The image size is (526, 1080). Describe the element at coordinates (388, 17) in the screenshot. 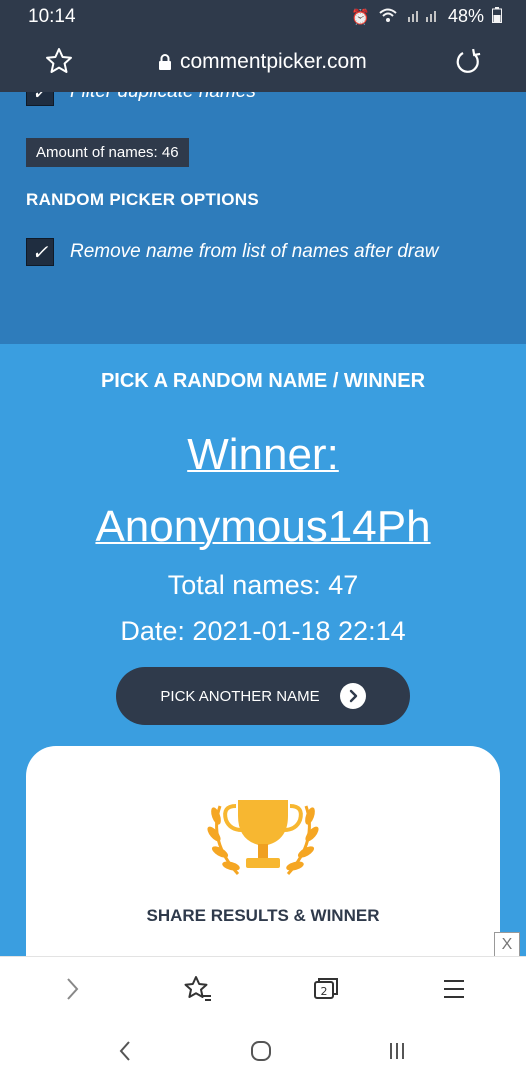

I see `wifi-icon` at that location.